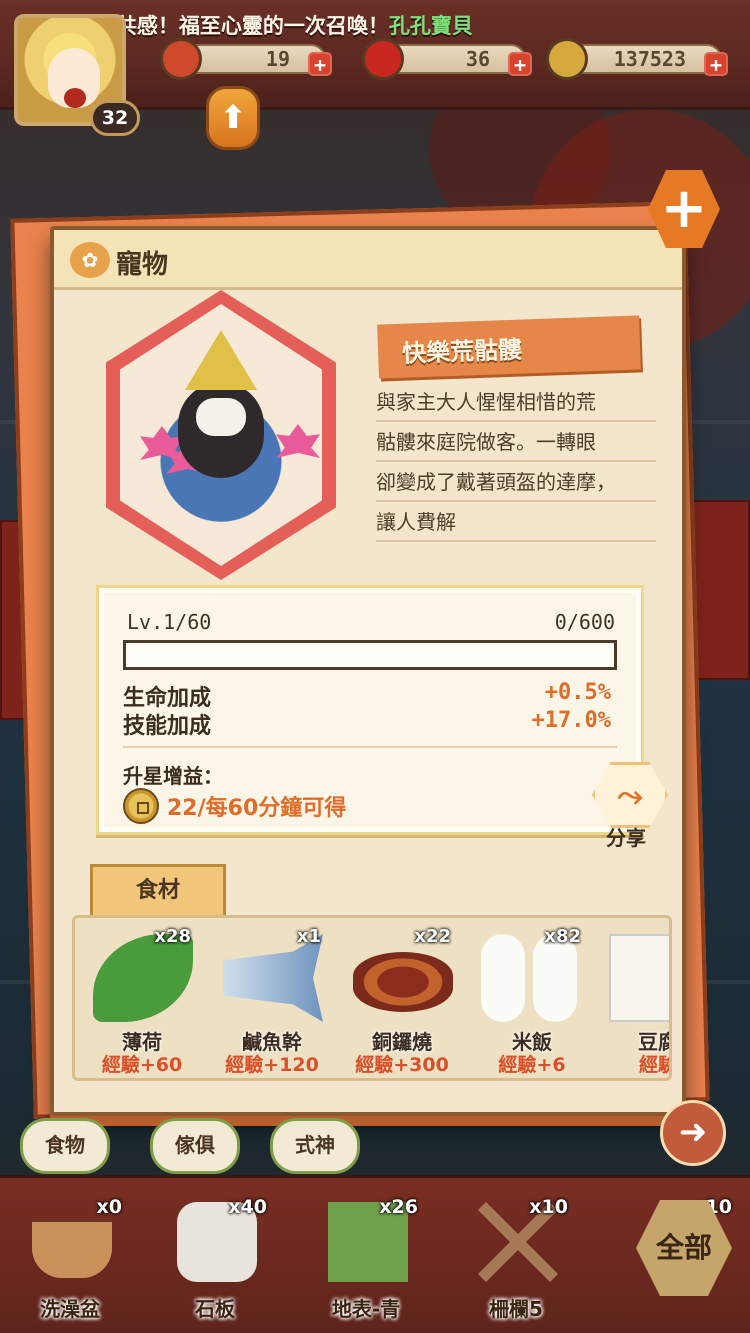 Image resolution: width=750 pixels, height=1333 pixels. I want to click on share-label: 分享, so click(626, 838).